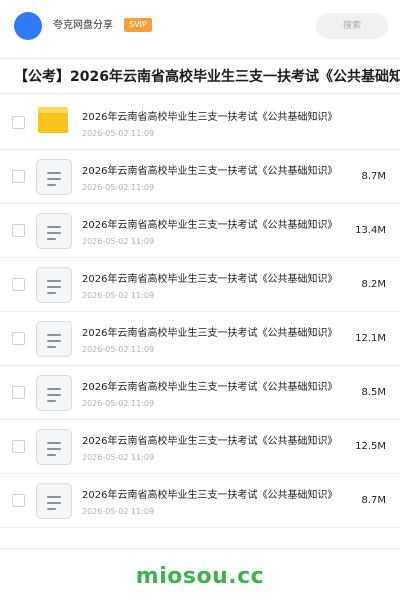 The width and height of the screenshot is (400, 600). What do you see at coordinates (200, 27) in the screenshot?
I see `app-header: 夸克网盘分享 SVIP 搜索` at bounding box center [200, 27].